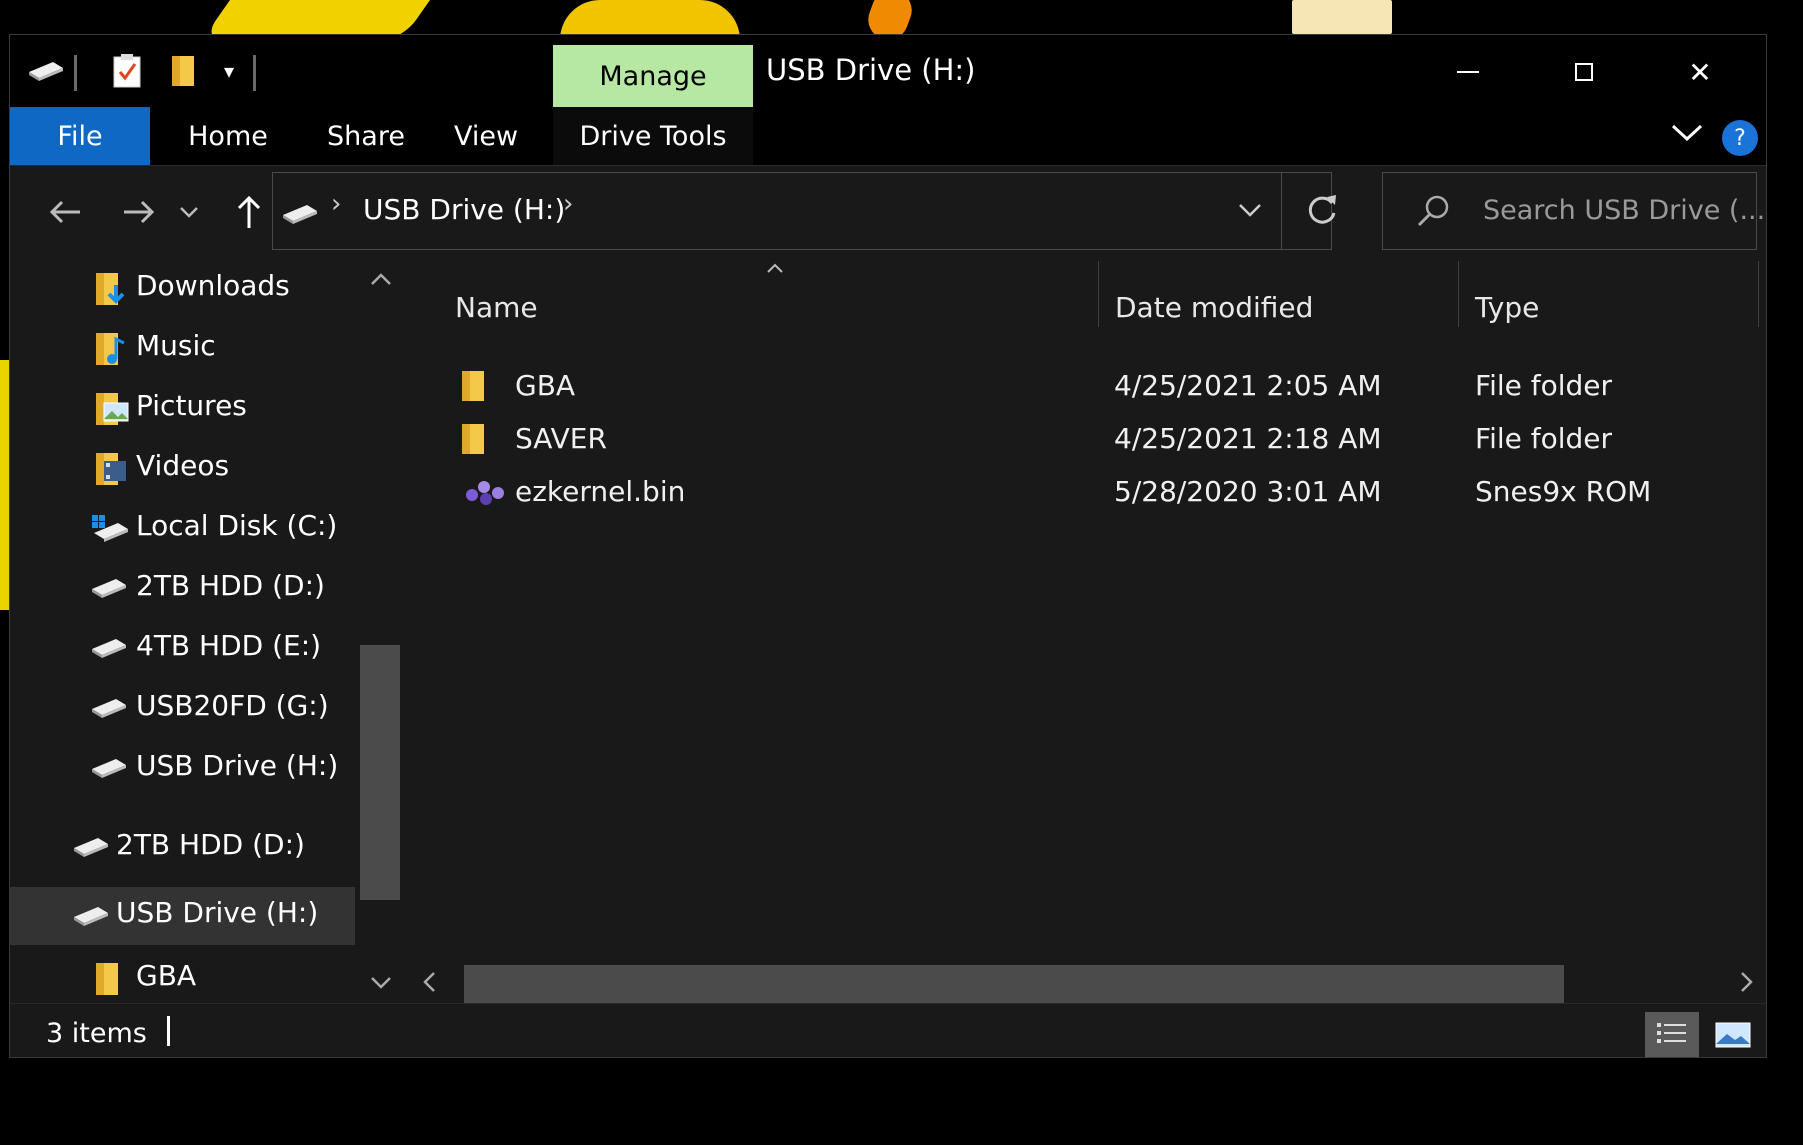  What do you see at coordinates (366, 136) in the screenshot?
I see `tab-share: Share` at bounding box center [366, 136].